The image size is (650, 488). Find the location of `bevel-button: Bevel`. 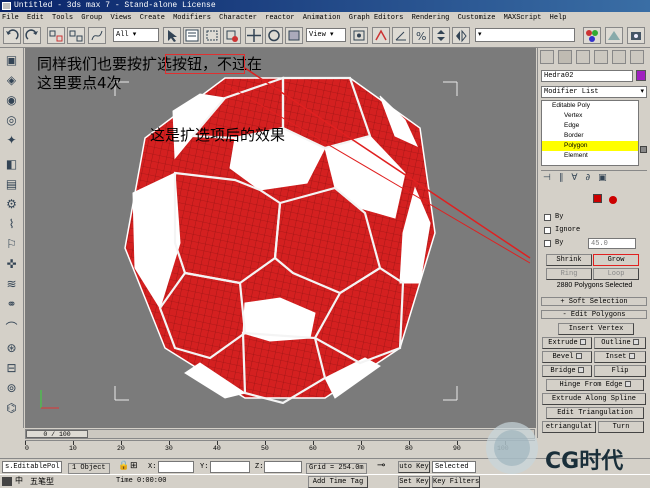

bevel-button: Bevel is located at coordinates (567, 357).